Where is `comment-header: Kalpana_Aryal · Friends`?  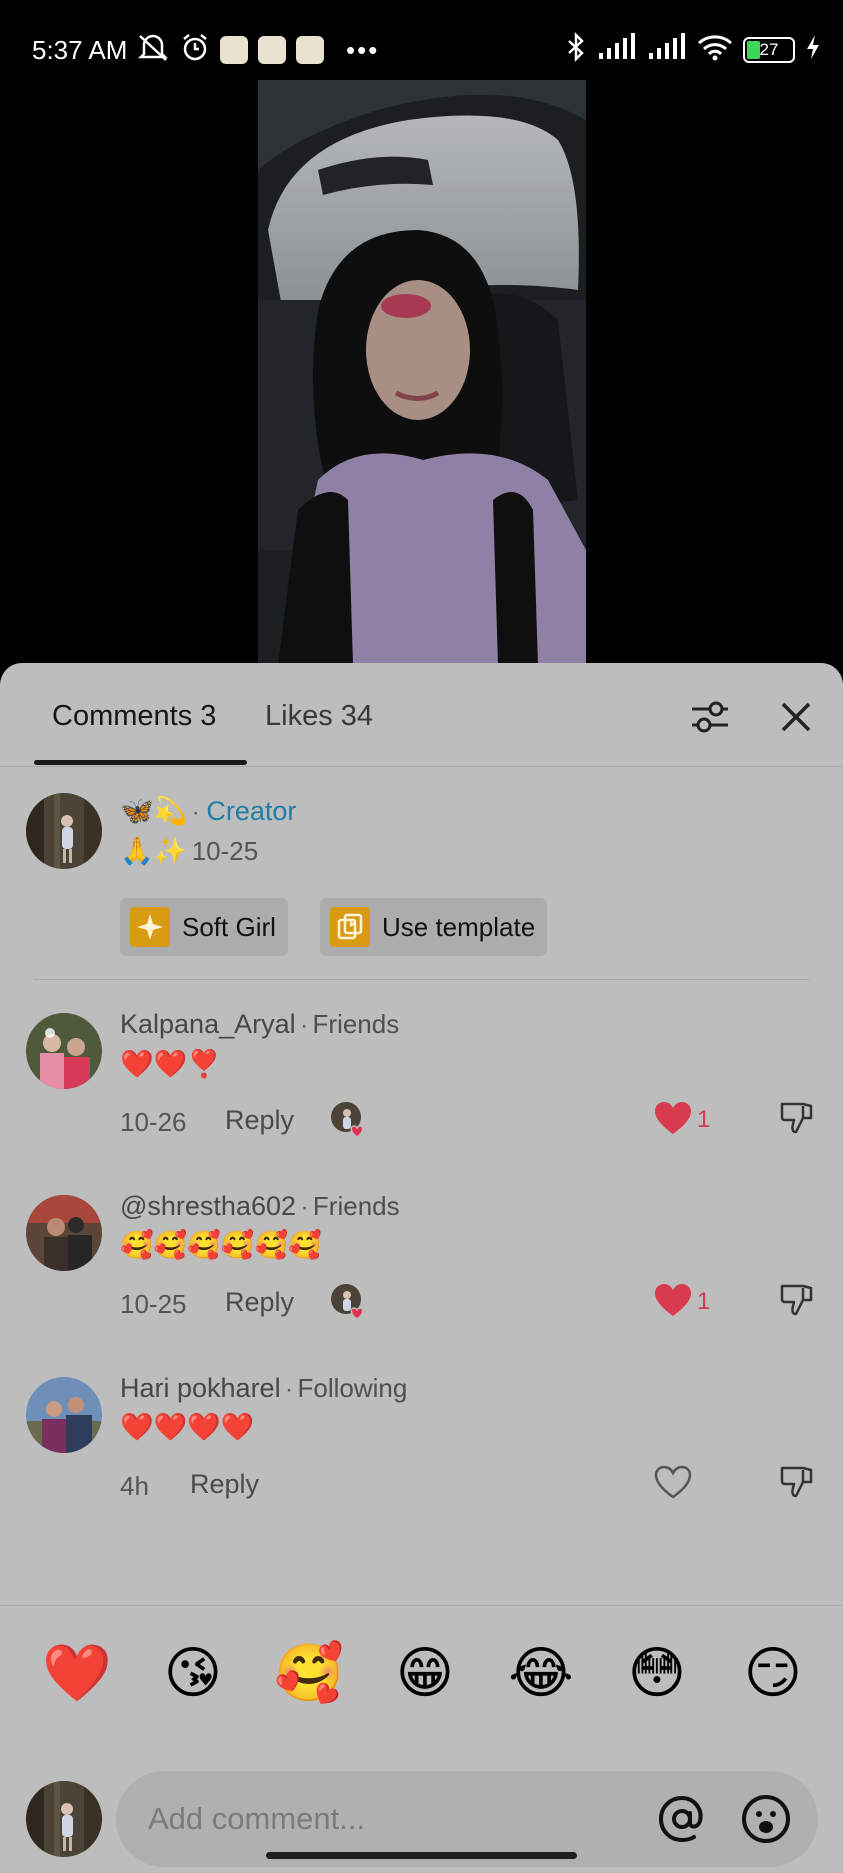
comment-header: Kalpana_Aryal · Friends is located at coordinates (260, 1024).